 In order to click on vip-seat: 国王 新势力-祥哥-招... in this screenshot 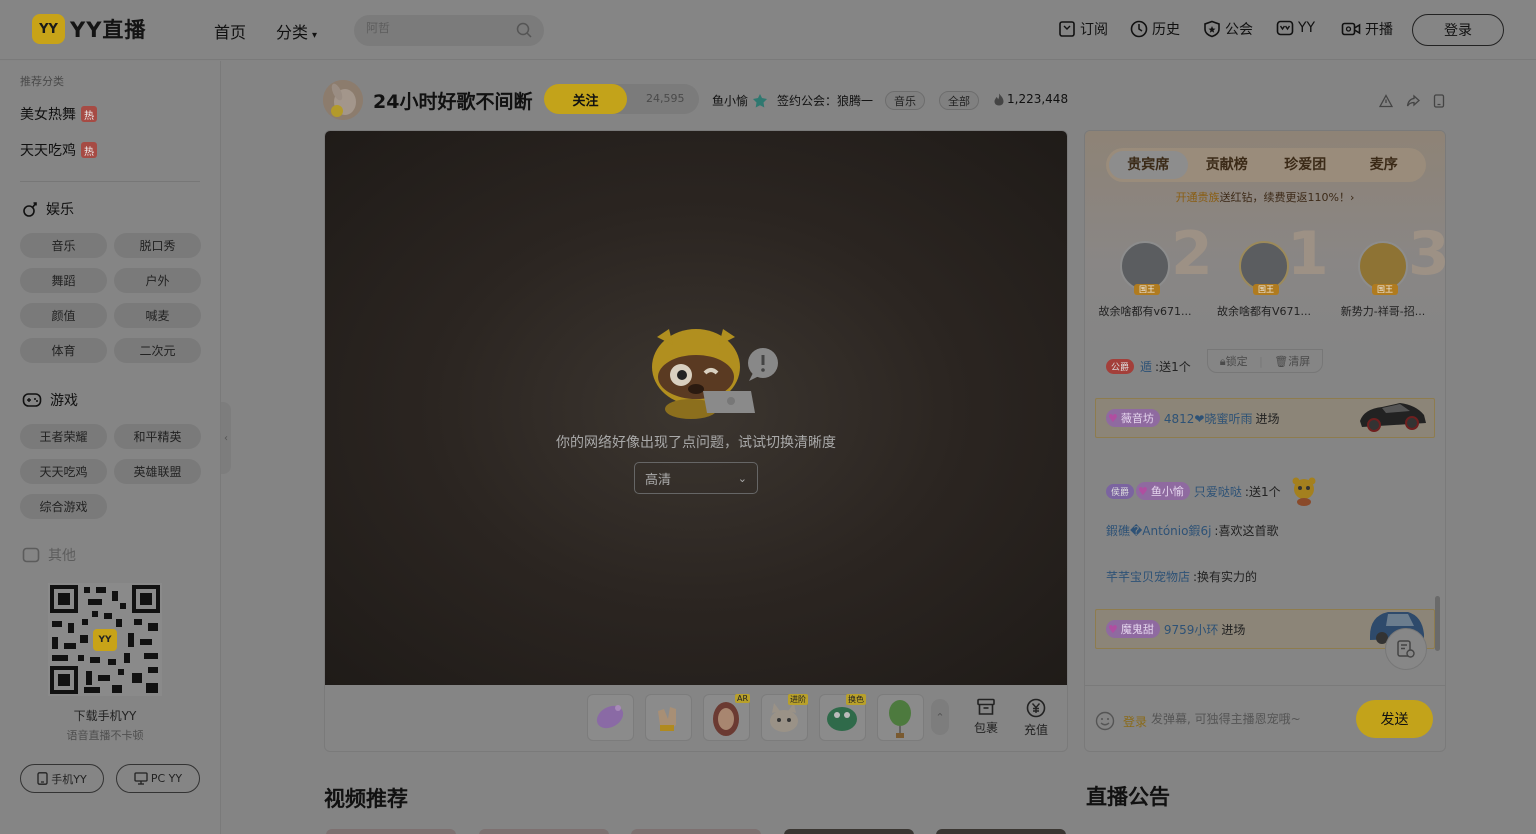, I will do `click(1383, 280)`.